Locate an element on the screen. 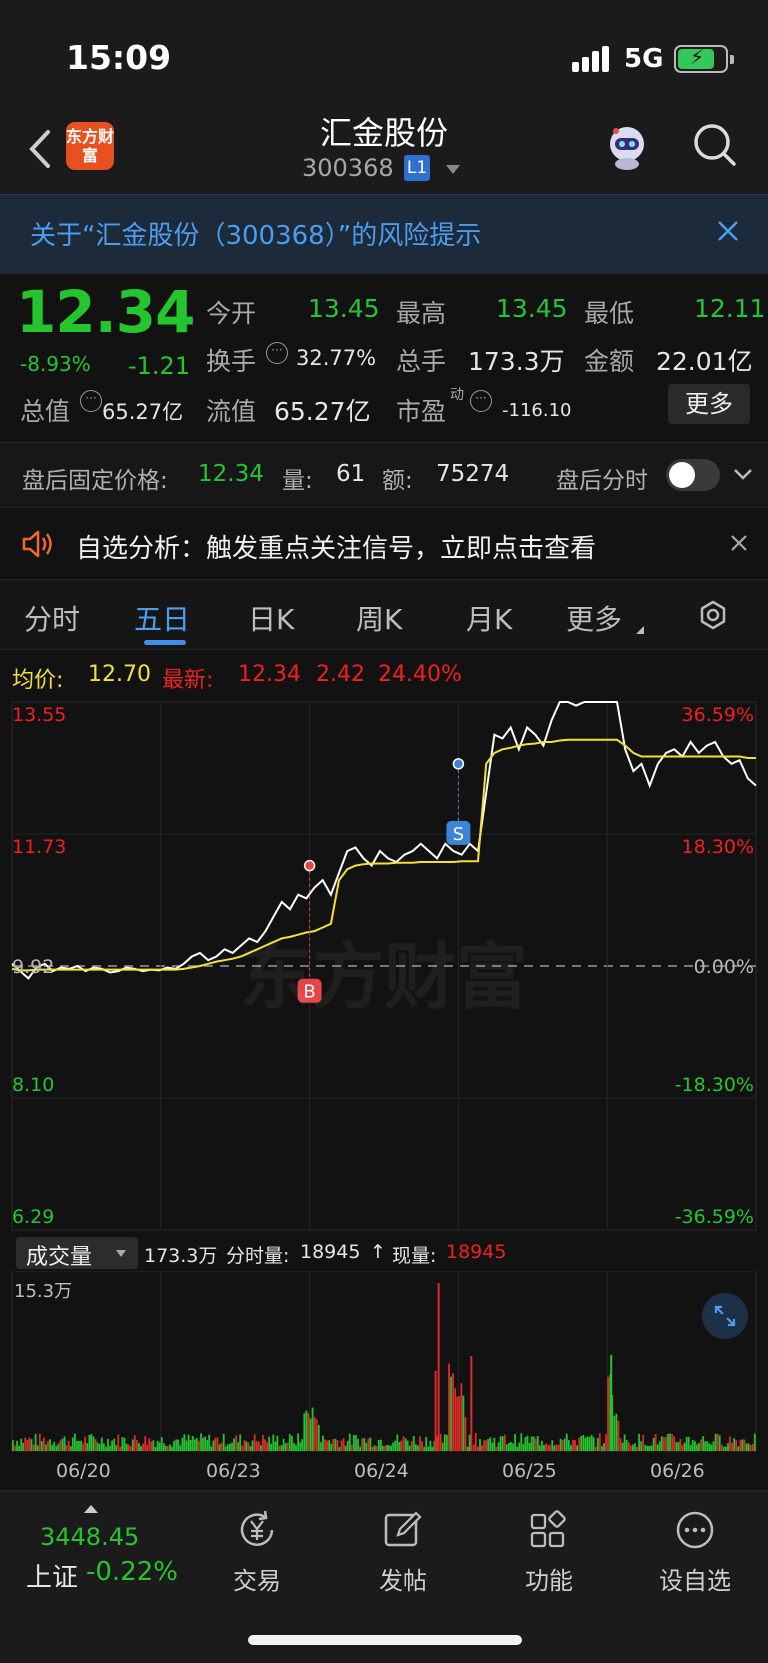 Image resolution: width=768 pixels, height=1663 pixels. volume-chart-svg is located at coordinates (384, 1361).